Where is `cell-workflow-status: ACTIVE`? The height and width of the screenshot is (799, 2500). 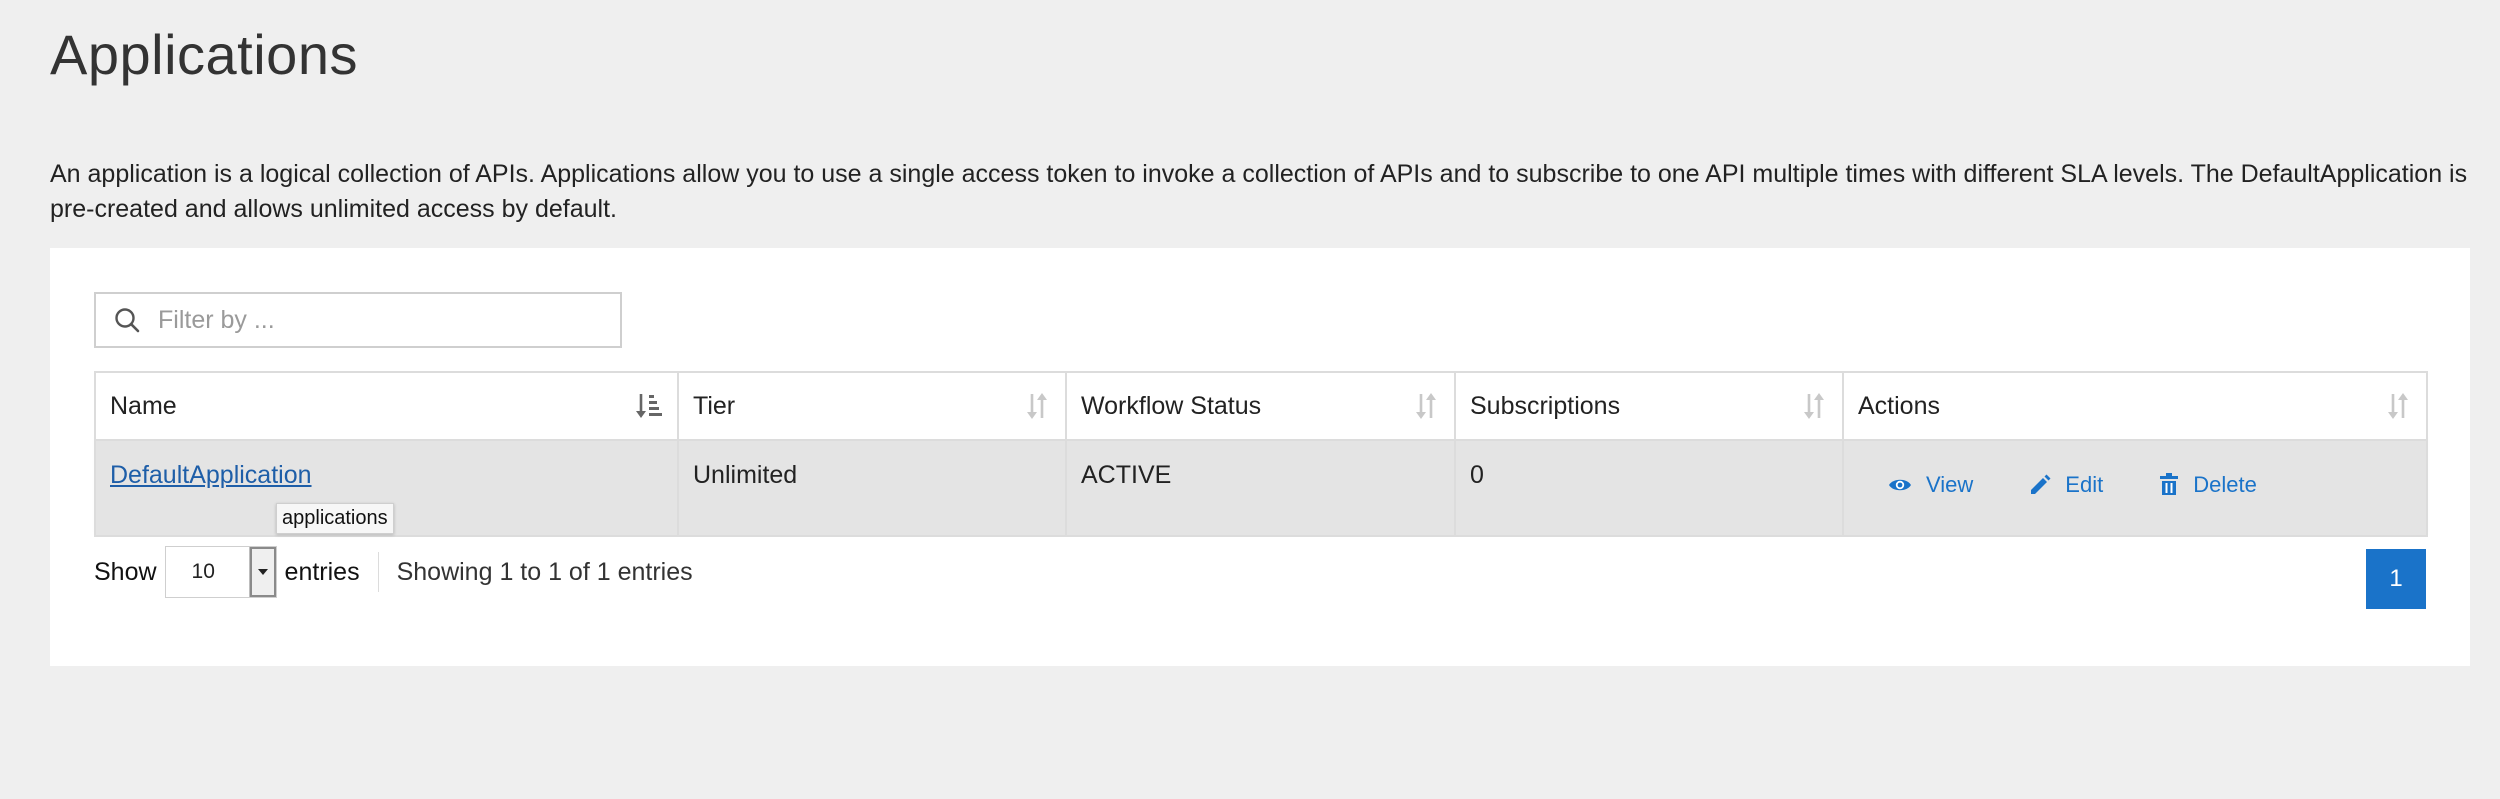 cell-workflow-status: ACTIVE is located at coordinates (1260, 488).